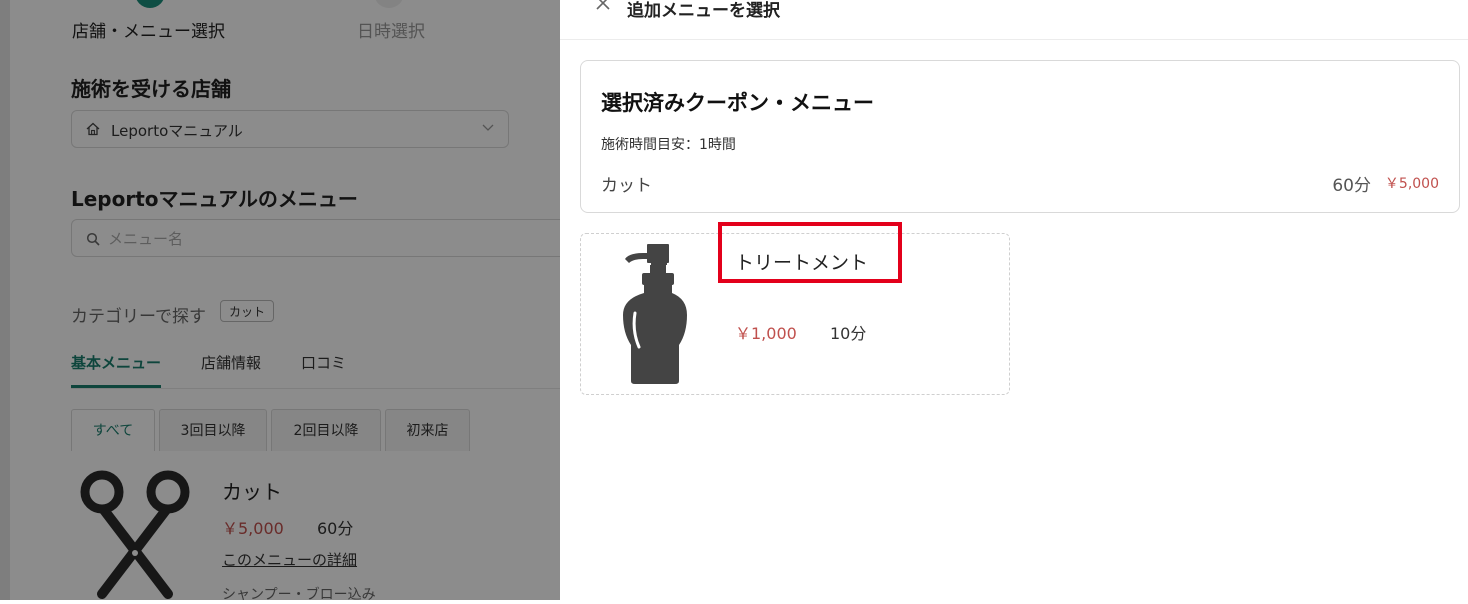 Image resolution: width=1468 pixels, height=604 pixels. Describe the element at coordinates (655, 314) in the screenshot. I see `pump-bottle-icon` at that location.